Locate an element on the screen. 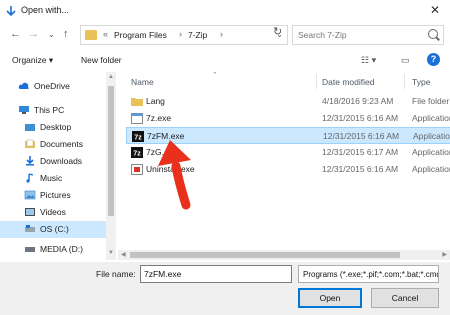  app-icon is located at coordinates (137, 118).